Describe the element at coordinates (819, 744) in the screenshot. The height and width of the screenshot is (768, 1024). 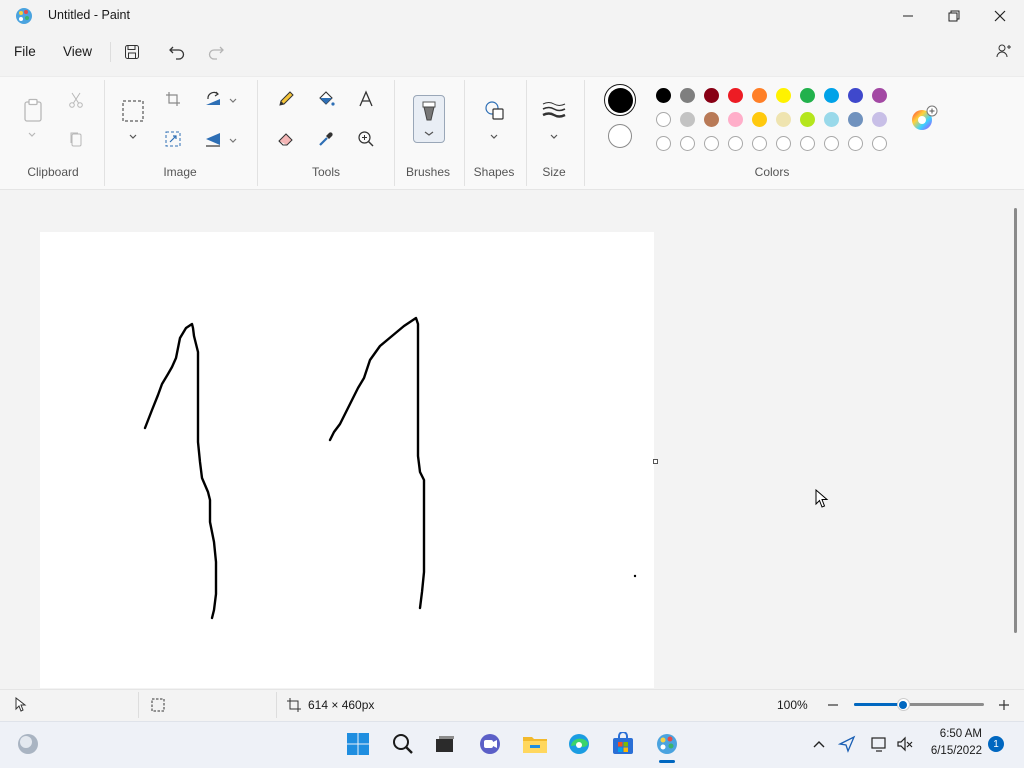
I see `show-hidden-icons-button` at that location.